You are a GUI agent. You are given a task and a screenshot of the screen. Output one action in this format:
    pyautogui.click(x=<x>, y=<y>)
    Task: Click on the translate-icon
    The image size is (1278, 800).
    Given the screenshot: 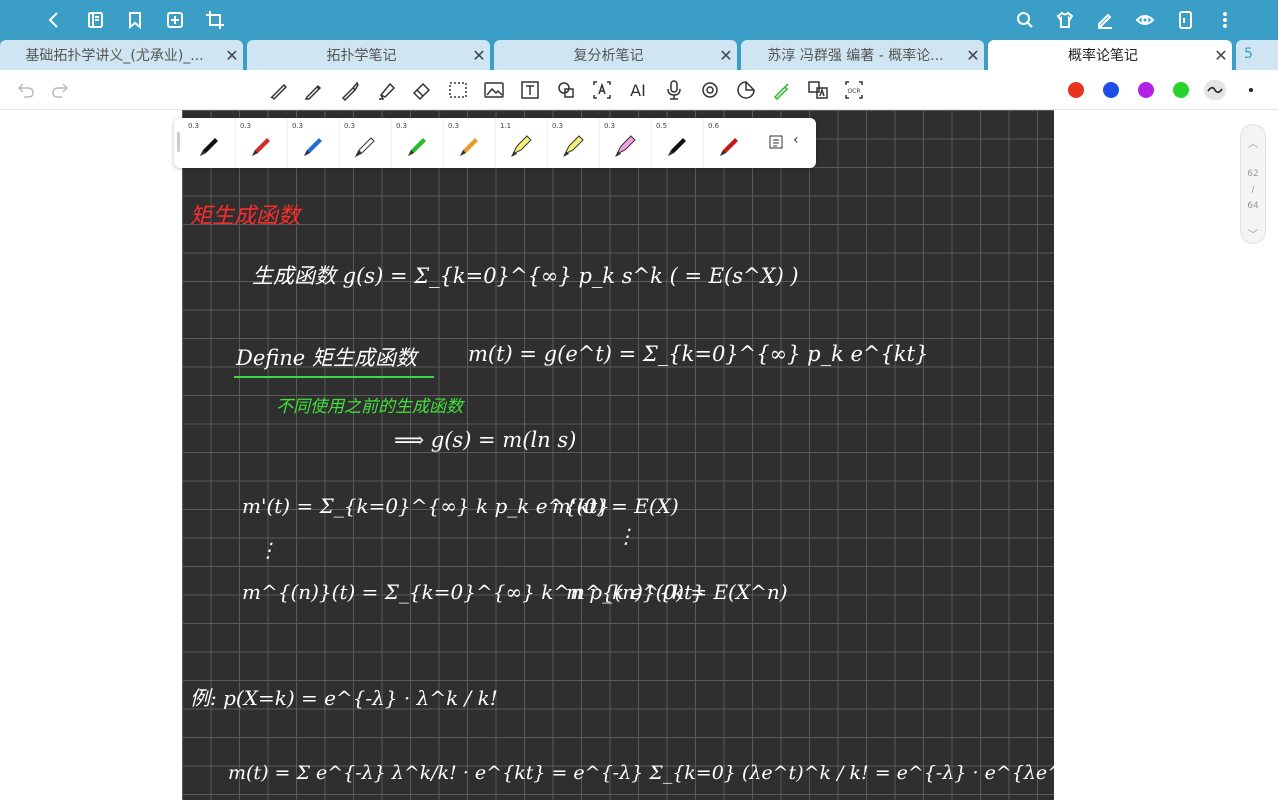 What is the action you would take?
    pyautogui.click(x=818, y=90)
    